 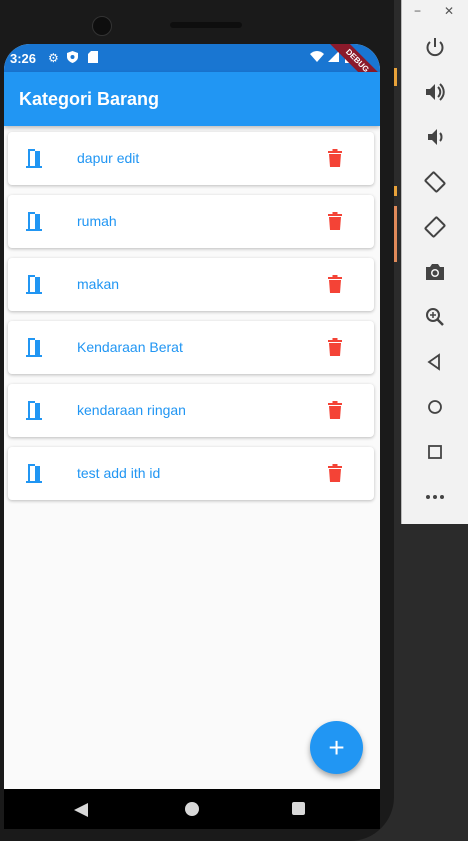 I want to click on minimize-button: −, so click(x=417, y=11).